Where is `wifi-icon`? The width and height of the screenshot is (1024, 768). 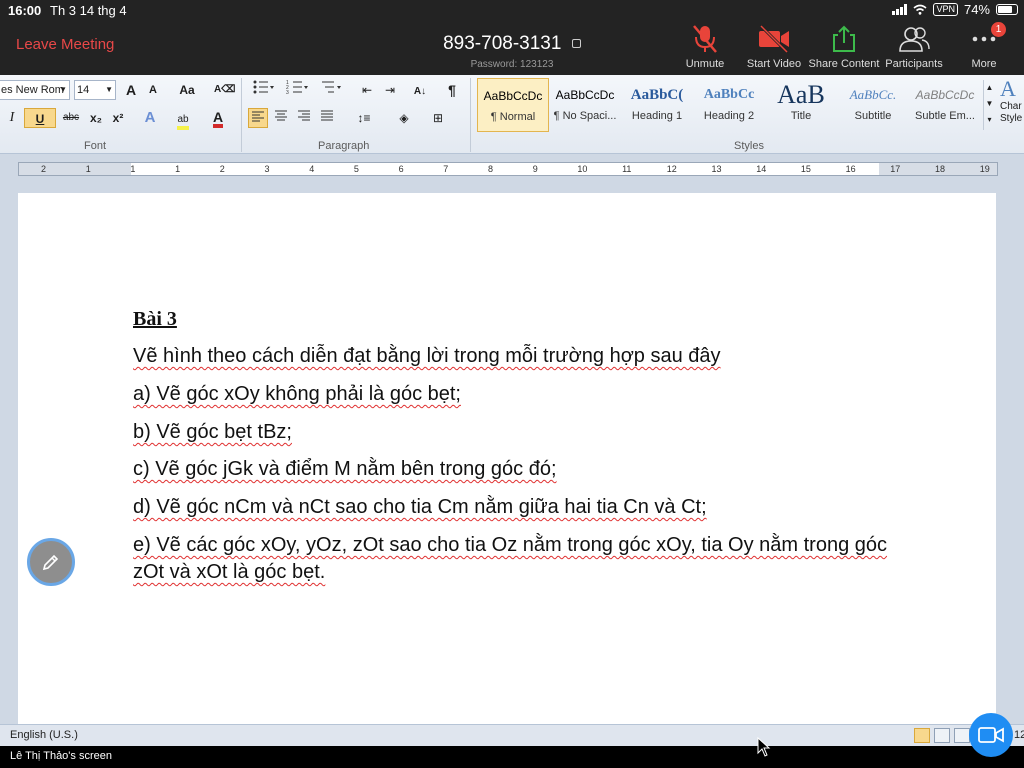 wifi-icon is located at coordinates (920, 9).